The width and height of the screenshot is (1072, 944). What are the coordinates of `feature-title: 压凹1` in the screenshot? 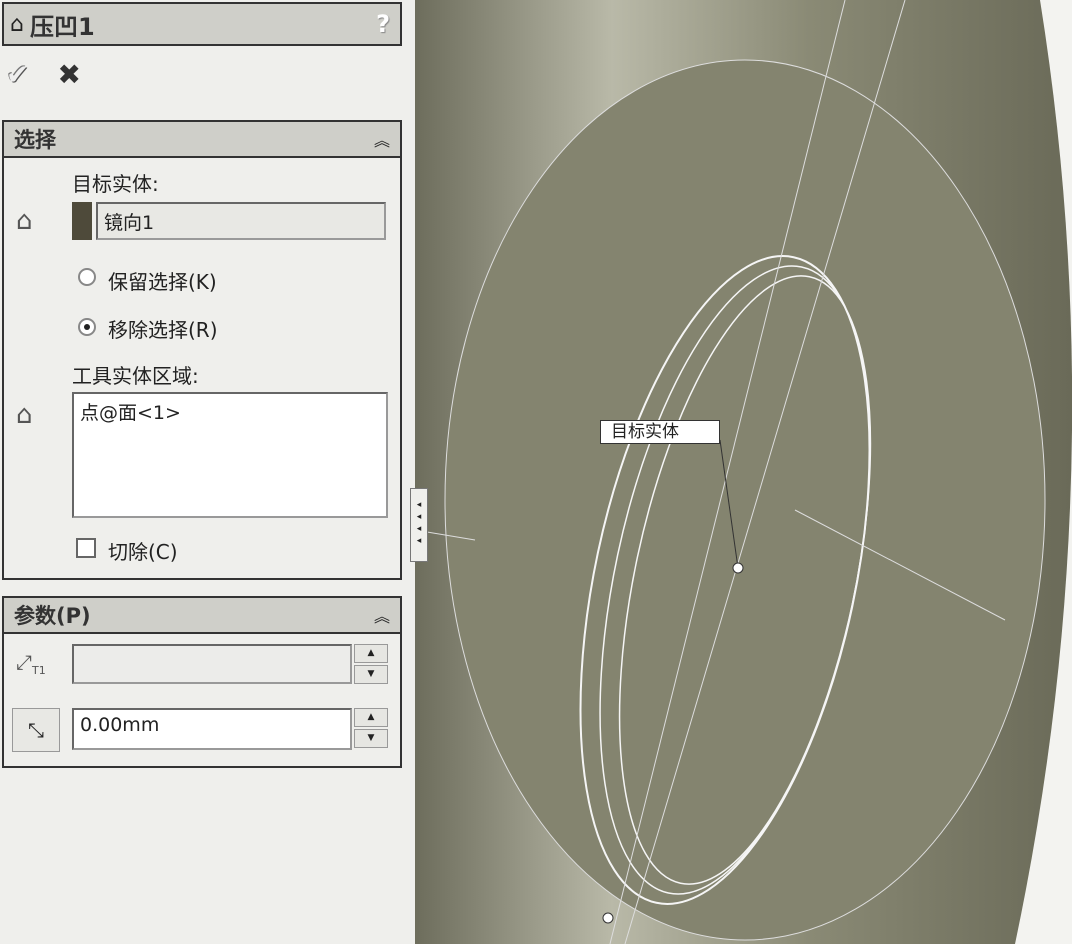 It's located at (62, 26).